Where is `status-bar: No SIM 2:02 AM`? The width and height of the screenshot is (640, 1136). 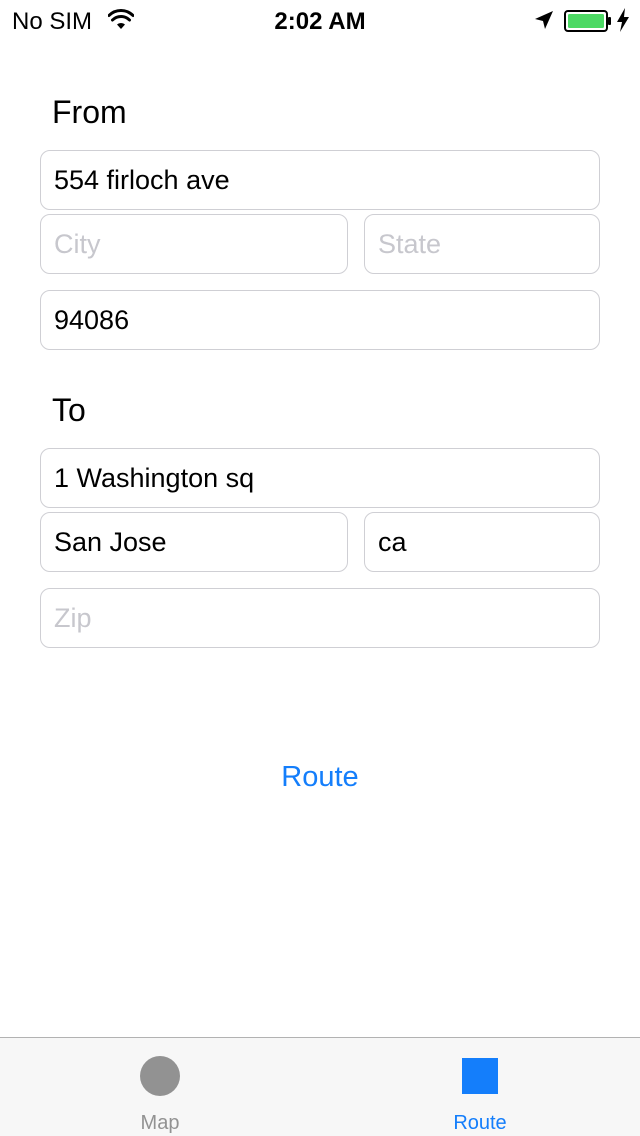
status-bar: No SIM 2:02 AM is located at coordinates (320, 20).